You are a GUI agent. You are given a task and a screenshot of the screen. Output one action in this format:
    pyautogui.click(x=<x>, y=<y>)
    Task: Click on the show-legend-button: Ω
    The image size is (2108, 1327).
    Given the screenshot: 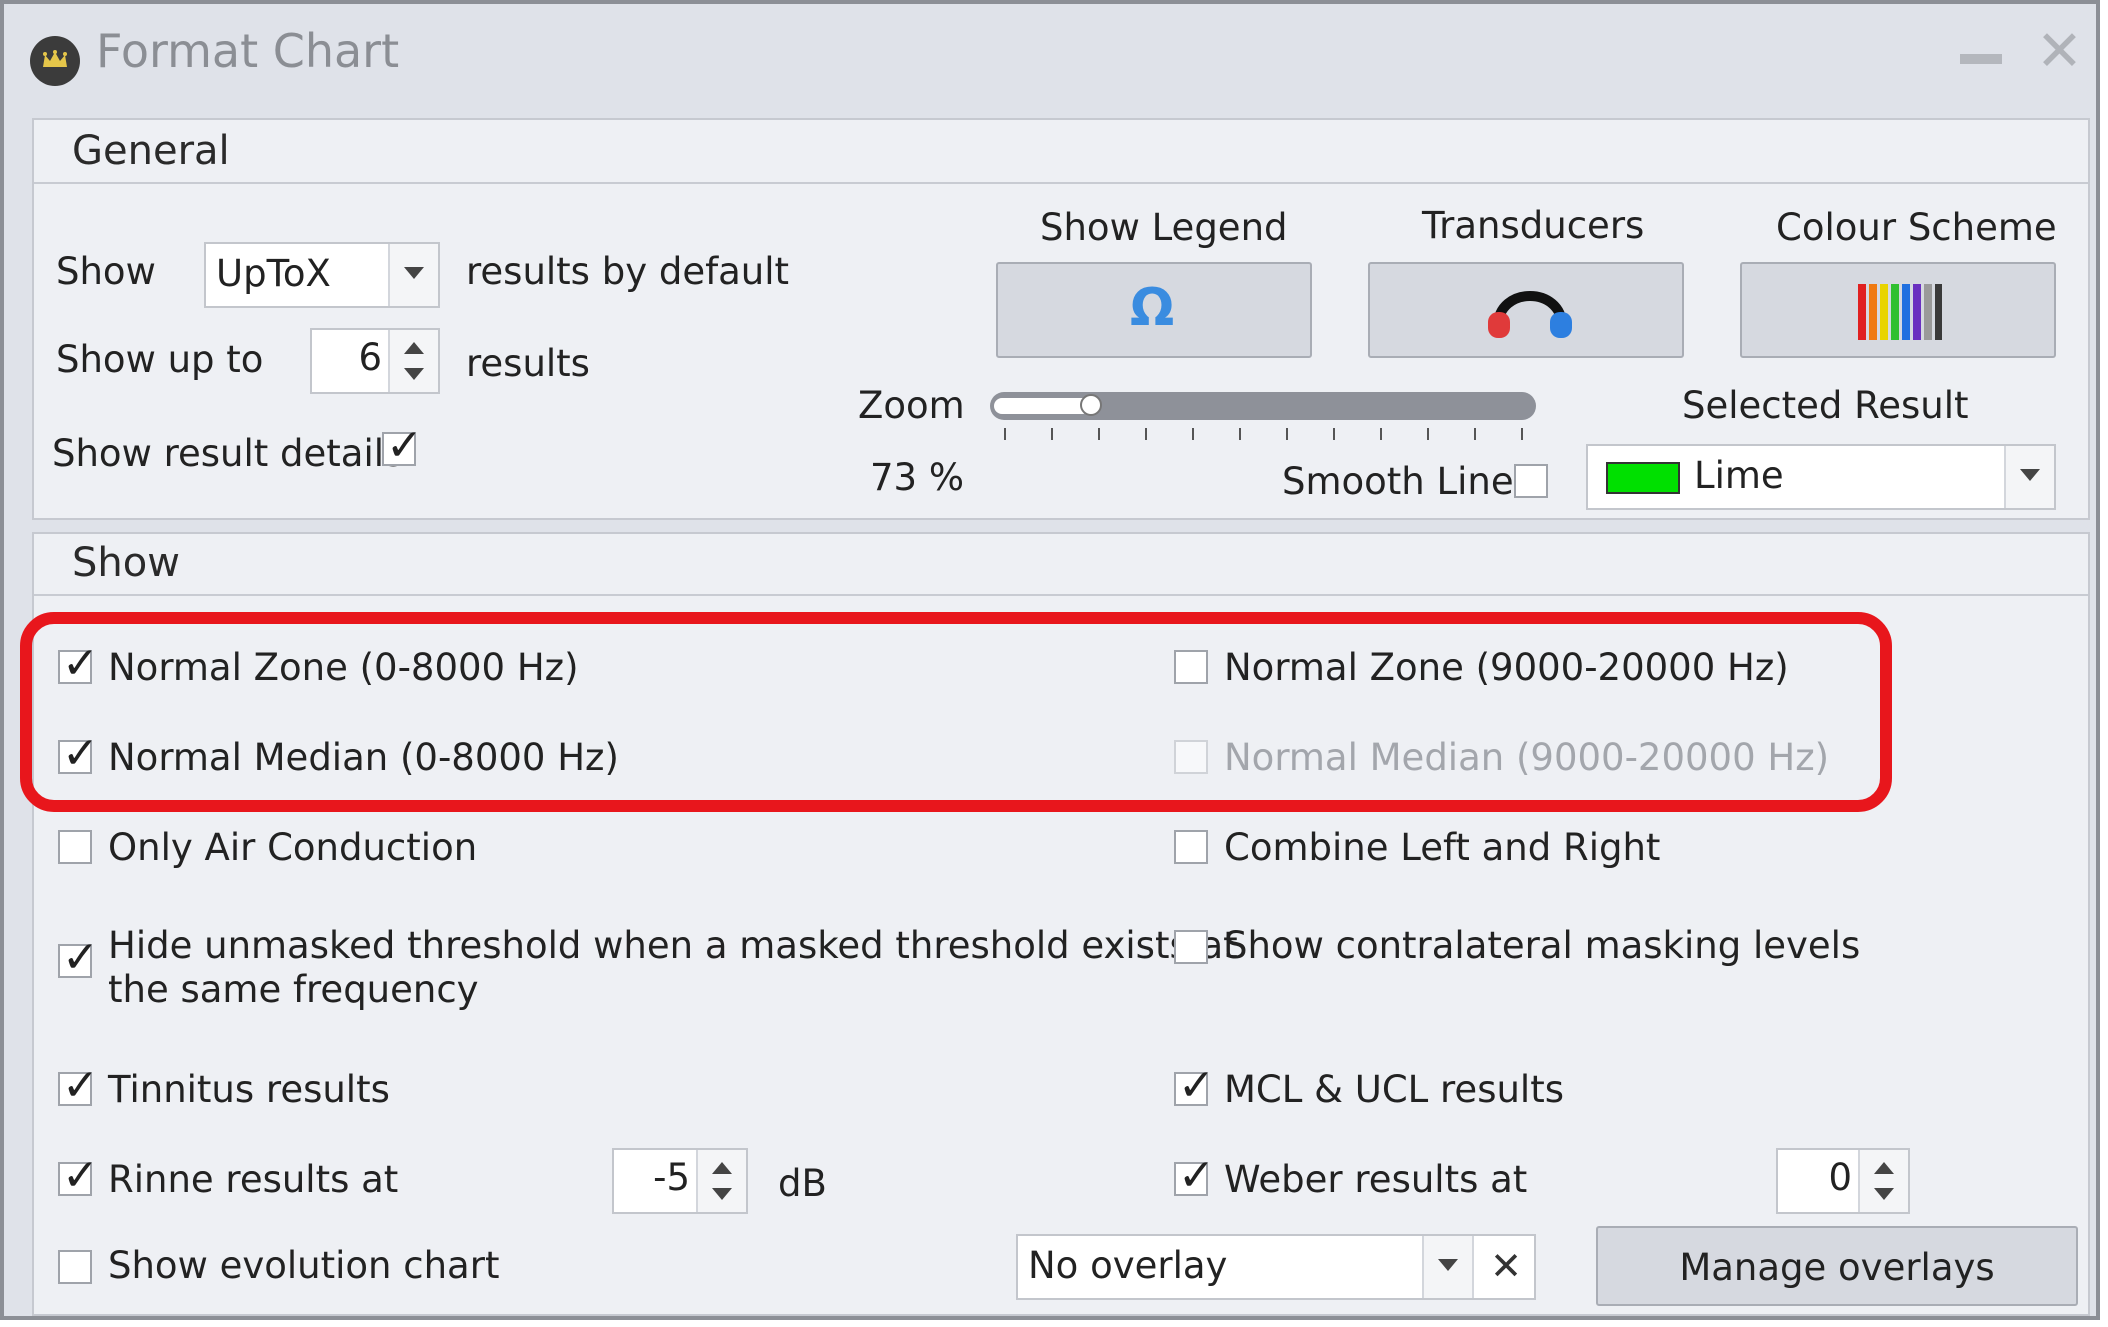 What is the action you would take?
    pyautogui.click(x=1154, y=310)
    